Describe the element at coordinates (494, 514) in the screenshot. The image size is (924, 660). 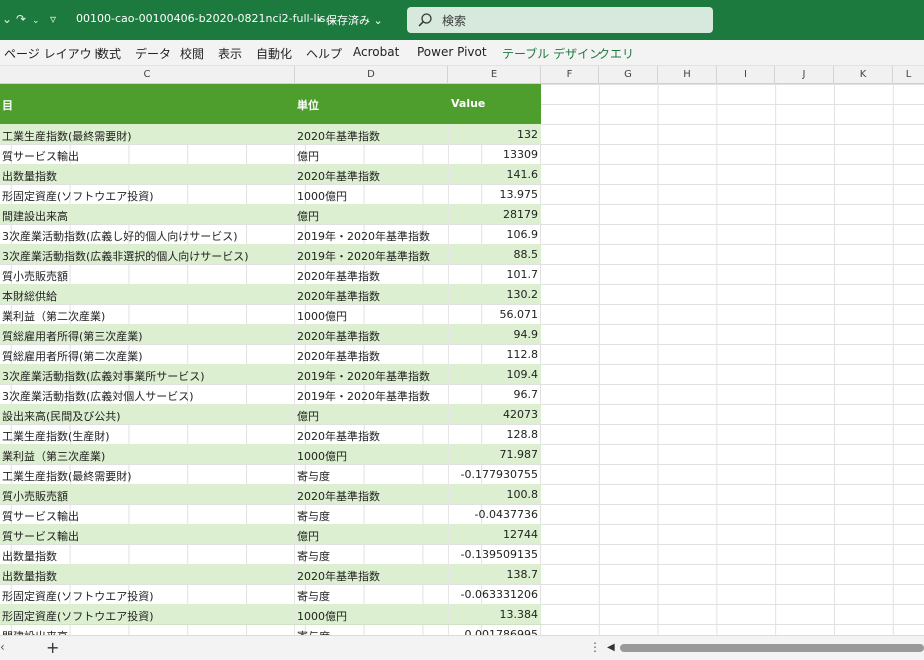
I see `cell-value: -0.0437736` at that location.